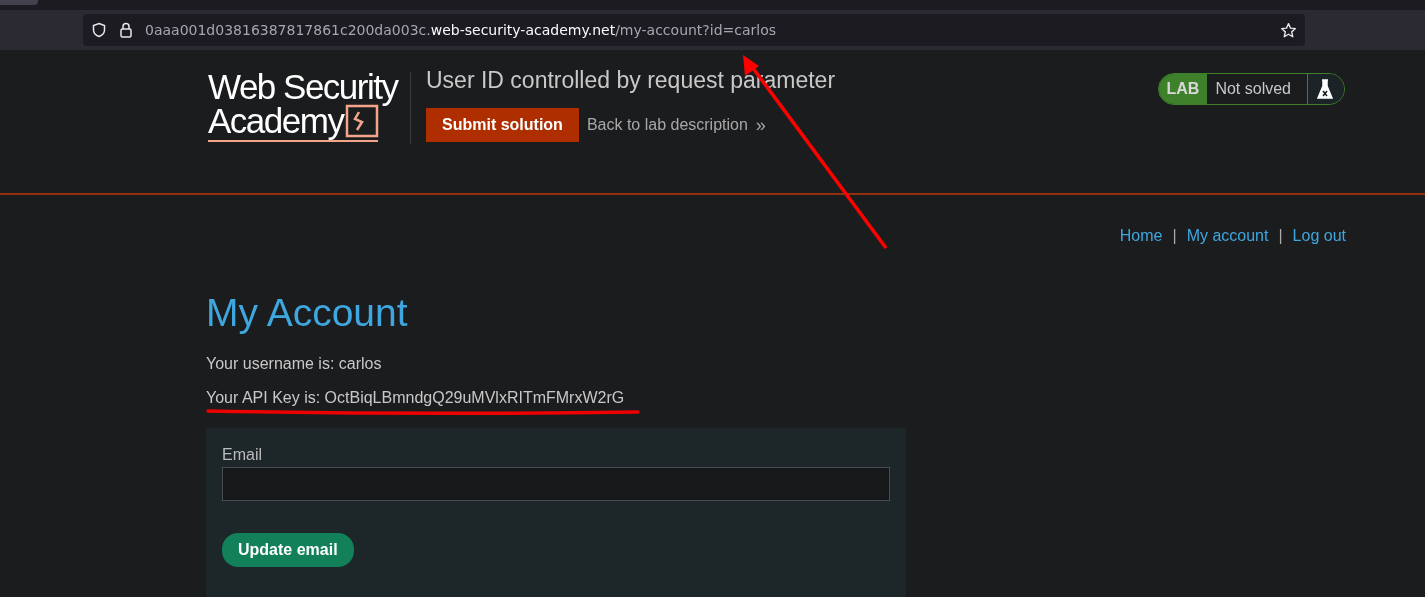  I want to click on address-bar: 0aaa001d03816387817861c200da003c.web-security-academy.net/my-account?id=carlos, so click(694, 30).